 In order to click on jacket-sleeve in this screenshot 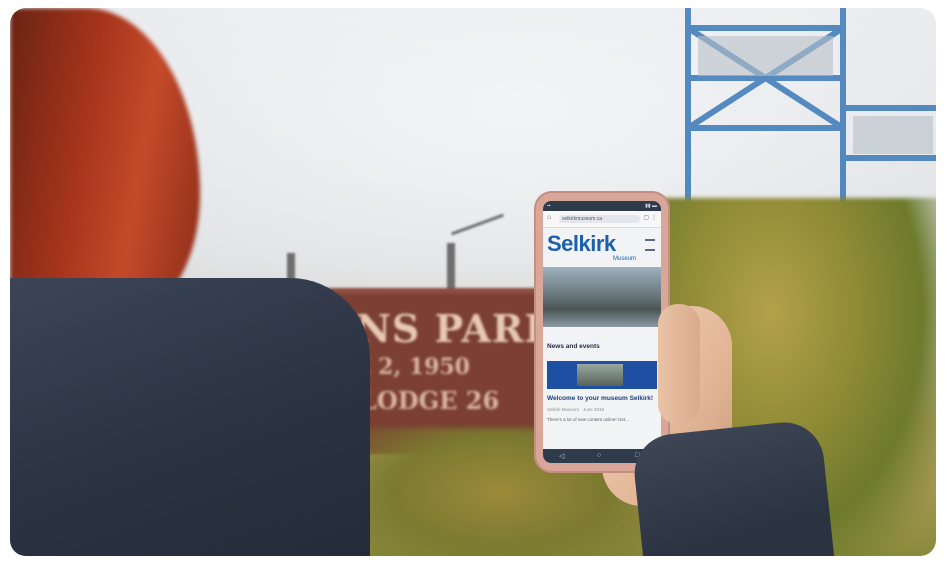, I will do `click(733, 487)`.